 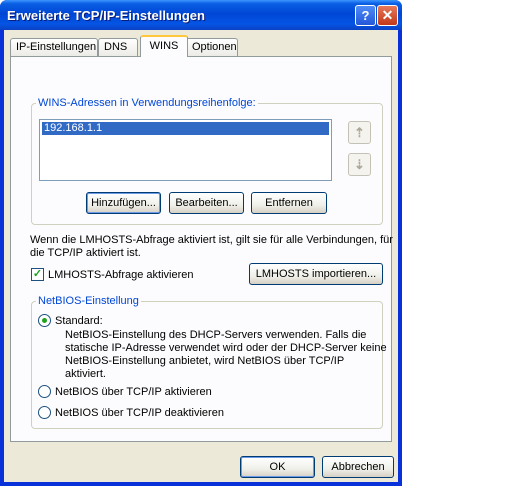 I want to click on tab-dns: DNS, so click(x=118, y=47).